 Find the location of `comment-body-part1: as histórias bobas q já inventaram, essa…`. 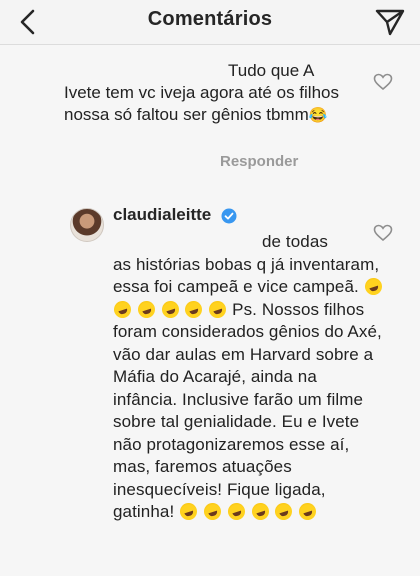

comment-body-part1: as histórias bobas q já inventaram, essa… is located at coordinates (246, 275).